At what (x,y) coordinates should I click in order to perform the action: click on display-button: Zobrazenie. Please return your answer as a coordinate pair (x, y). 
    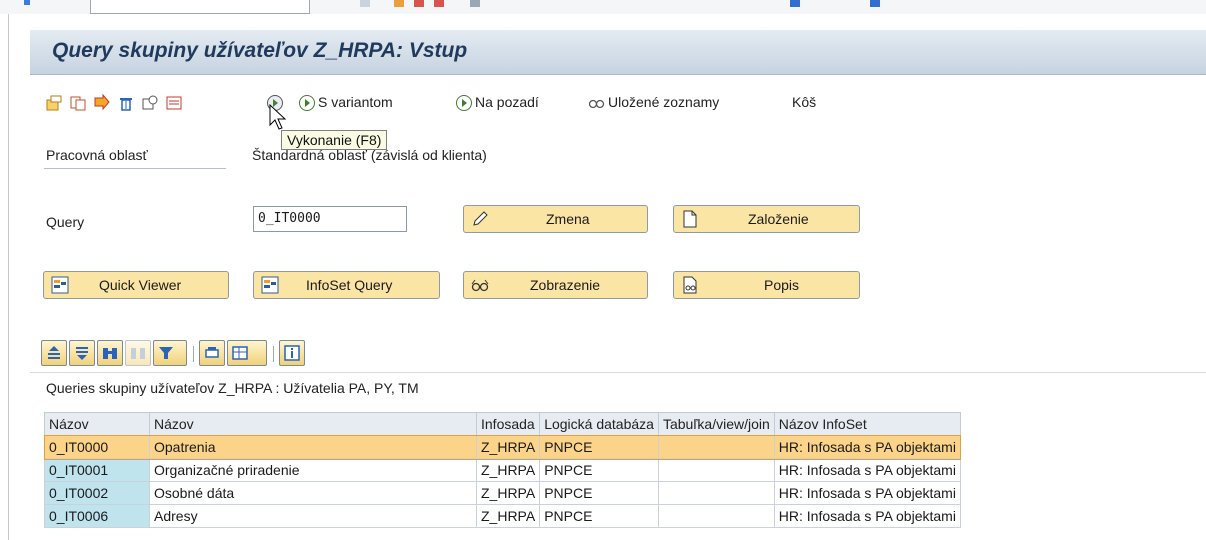
    Looking at the image, I should click on (555, 285).